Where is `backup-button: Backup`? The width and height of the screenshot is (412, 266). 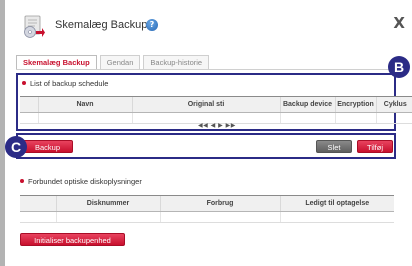
backup-button: Backup is located at coordinates (47, 146).